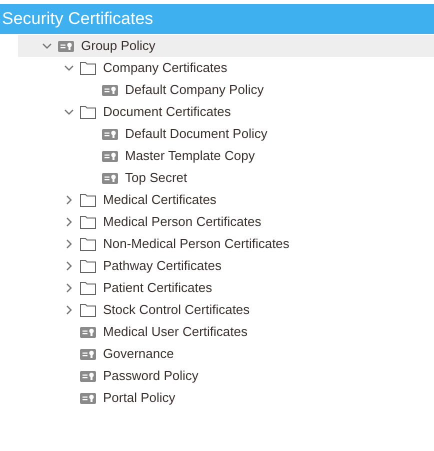 The image size is (434, 451). What do you see at coordinates (226, 134) in the screenshot?
I see `tree-item: Default Document Policy` at bounding box center [226, 134].